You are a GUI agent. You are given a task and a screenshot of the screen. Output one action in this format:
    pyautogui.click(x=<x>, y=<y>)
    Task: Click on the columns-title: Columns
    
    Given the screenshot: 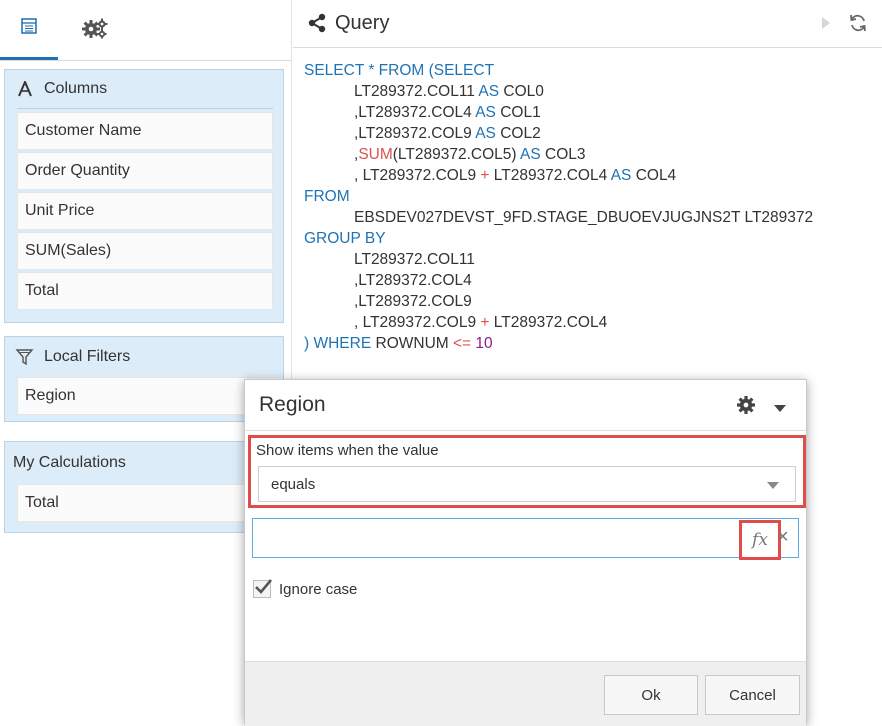 What is the action you would take?
    pyautogui.click(x=76, y=88)
    